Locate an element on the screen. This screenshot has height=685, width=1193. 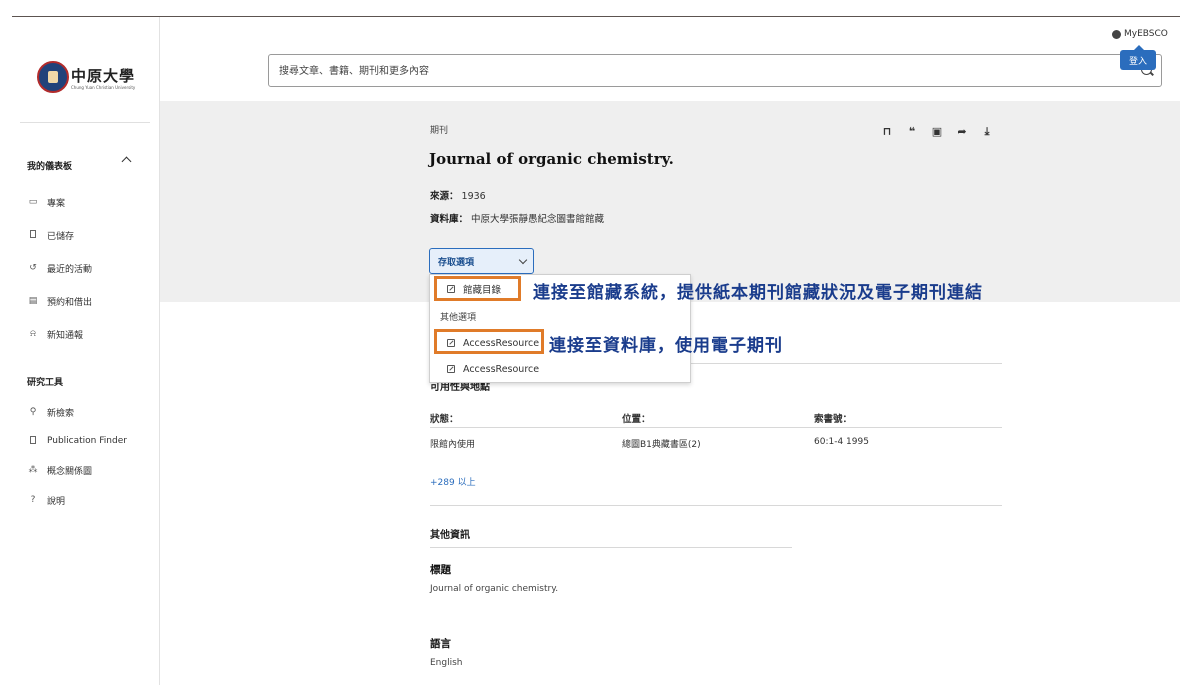
sidebar-item-holds: ▤ 預約和借出 is located at coordinates (60, 301).